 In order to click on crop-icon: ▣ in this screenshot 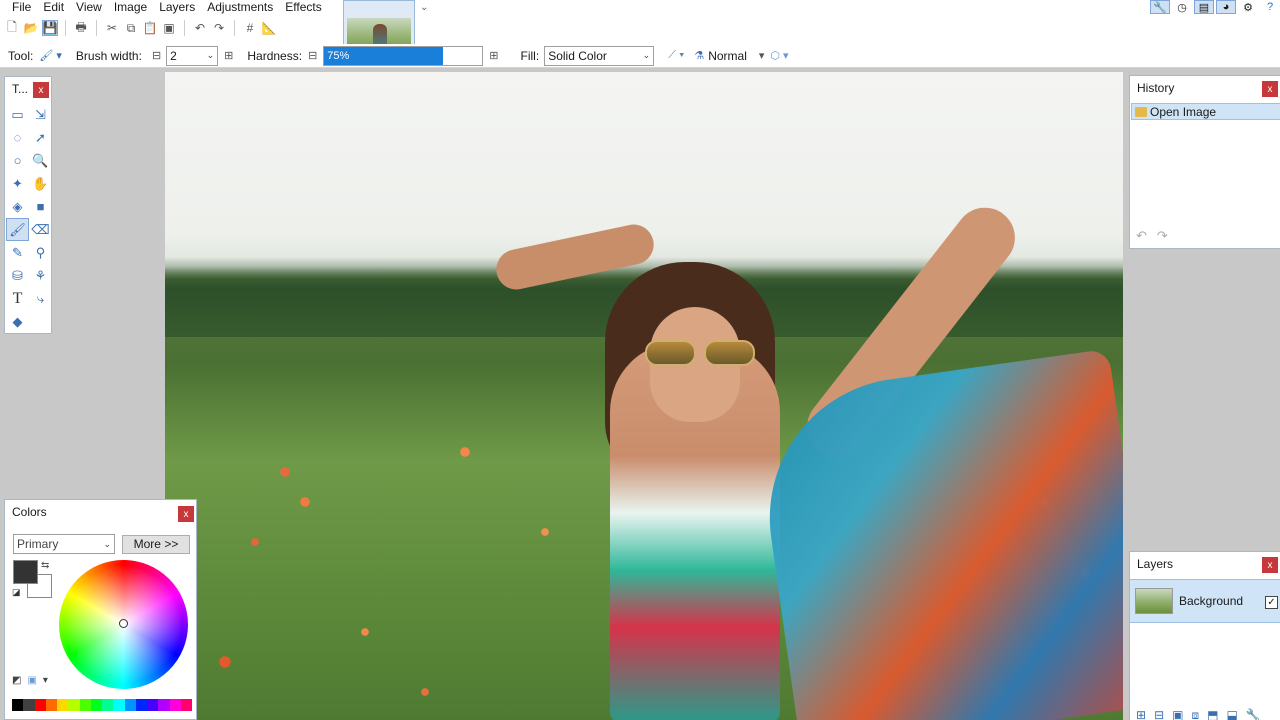, I will do `click(169, 28)`.